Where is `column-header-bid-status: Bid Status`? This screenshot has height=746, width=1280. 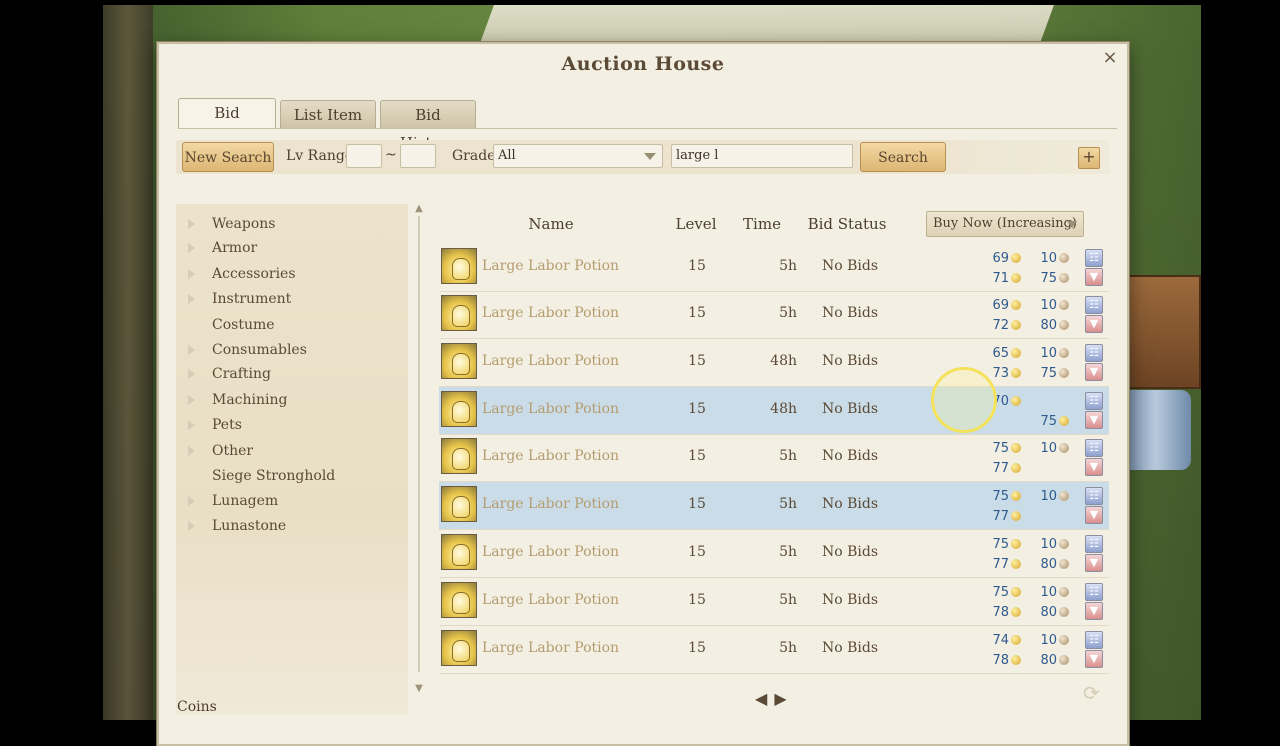 column-header-bid-status: Bid Status is located at coordinates (847, 224).